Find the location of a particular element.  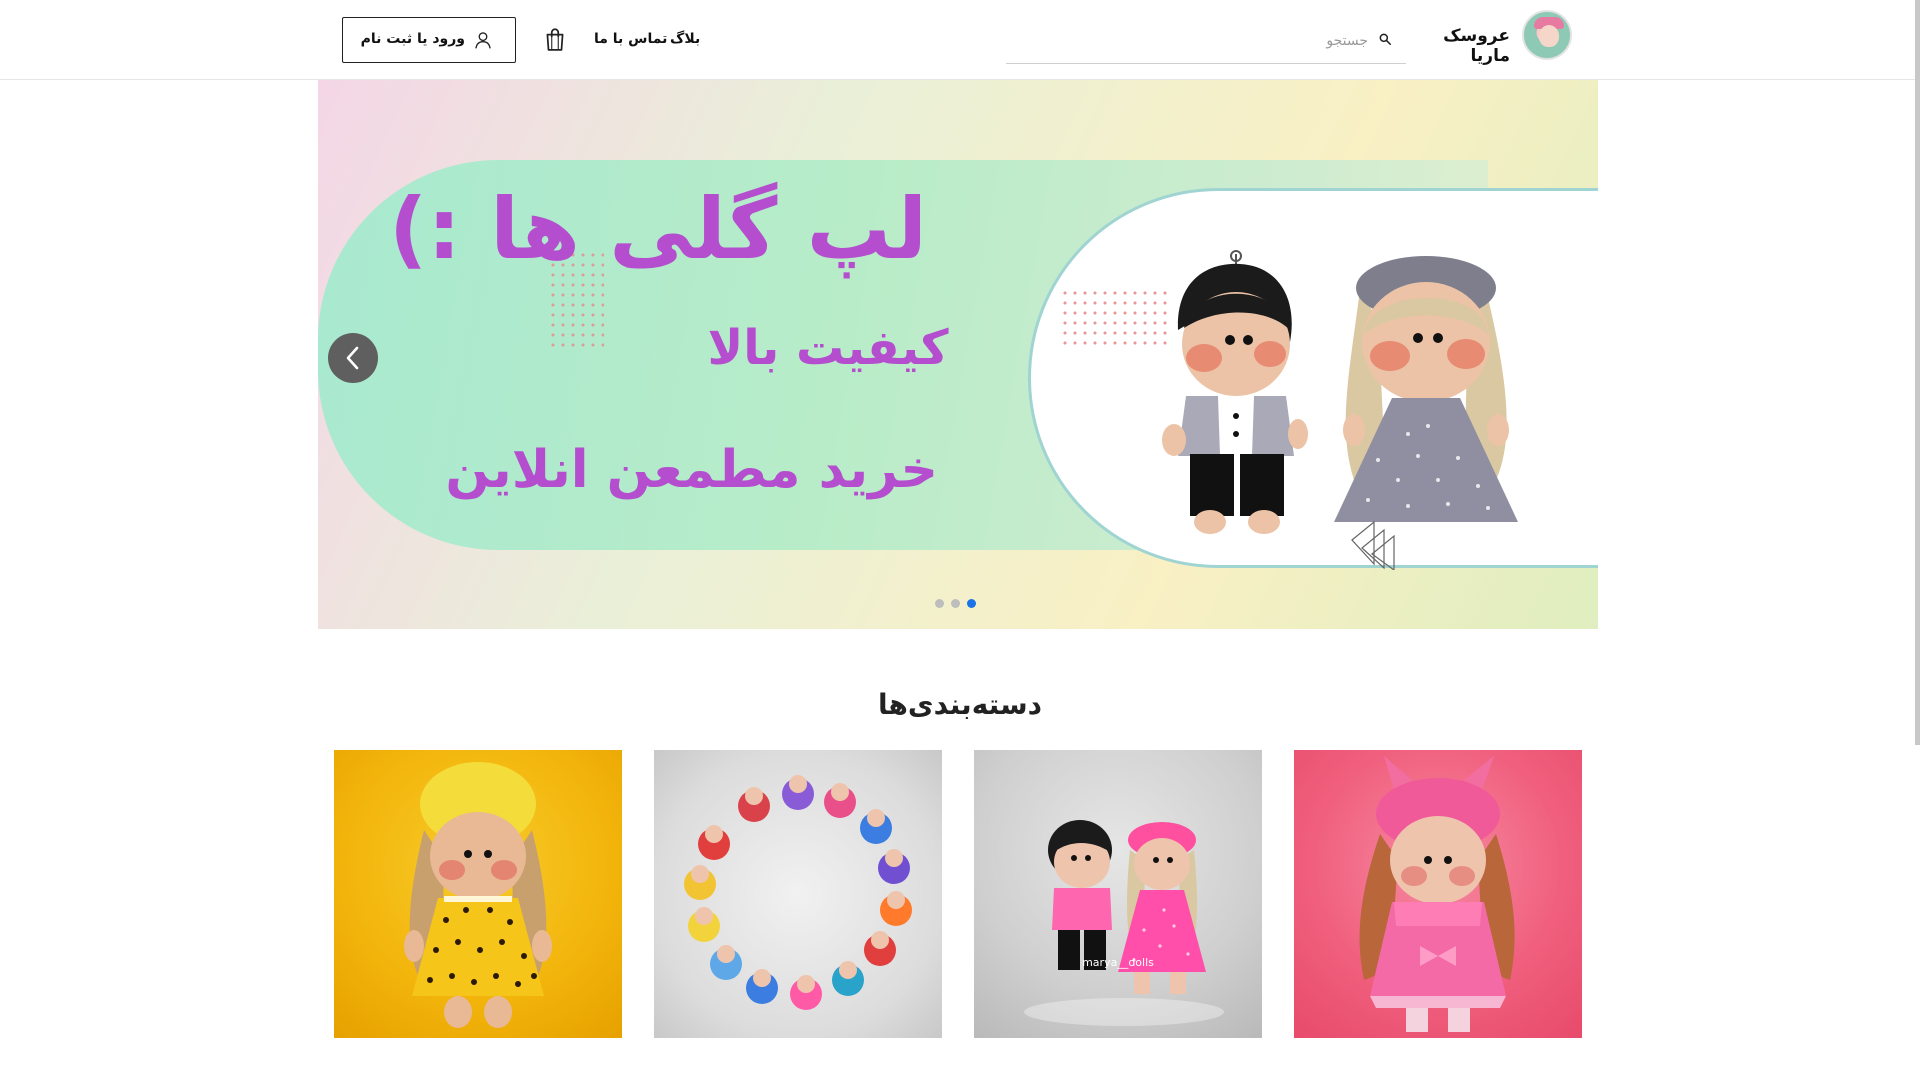

login-register-label: ورود یا ثبت نام is located at coordinates (412, 39).